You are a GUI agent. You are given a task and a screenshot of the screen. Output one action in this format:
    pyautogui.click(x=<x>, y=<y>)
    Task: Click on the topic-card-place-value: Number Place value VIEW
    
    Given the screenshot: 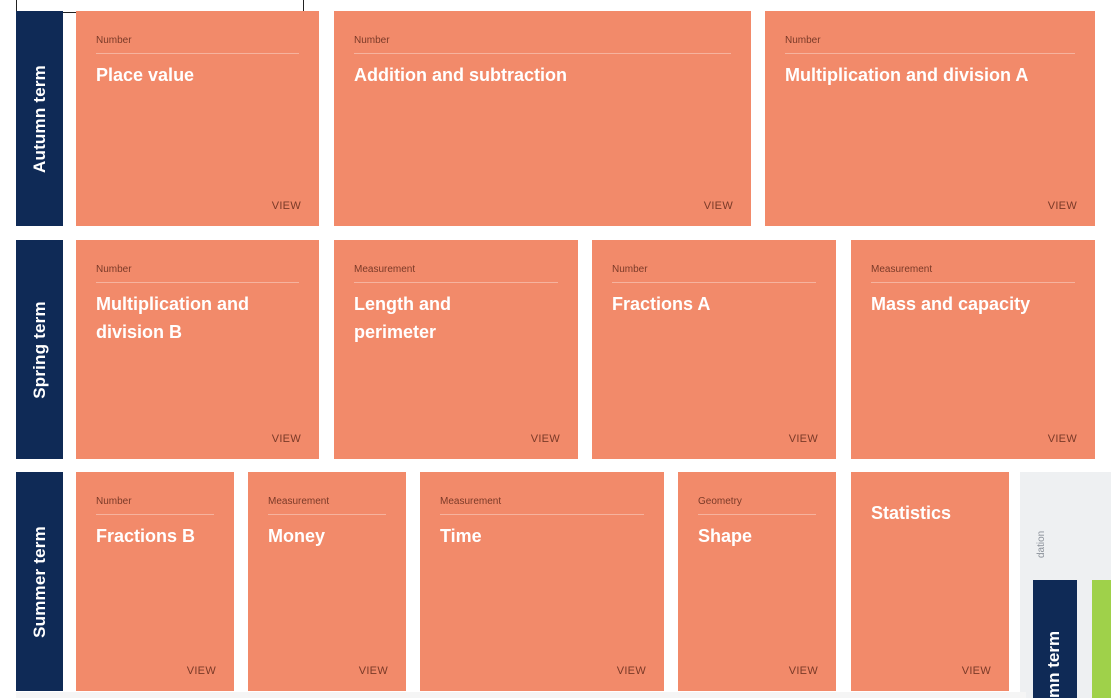 What is the action you would take?
    pyautogui.click(x=197, y=118)
    